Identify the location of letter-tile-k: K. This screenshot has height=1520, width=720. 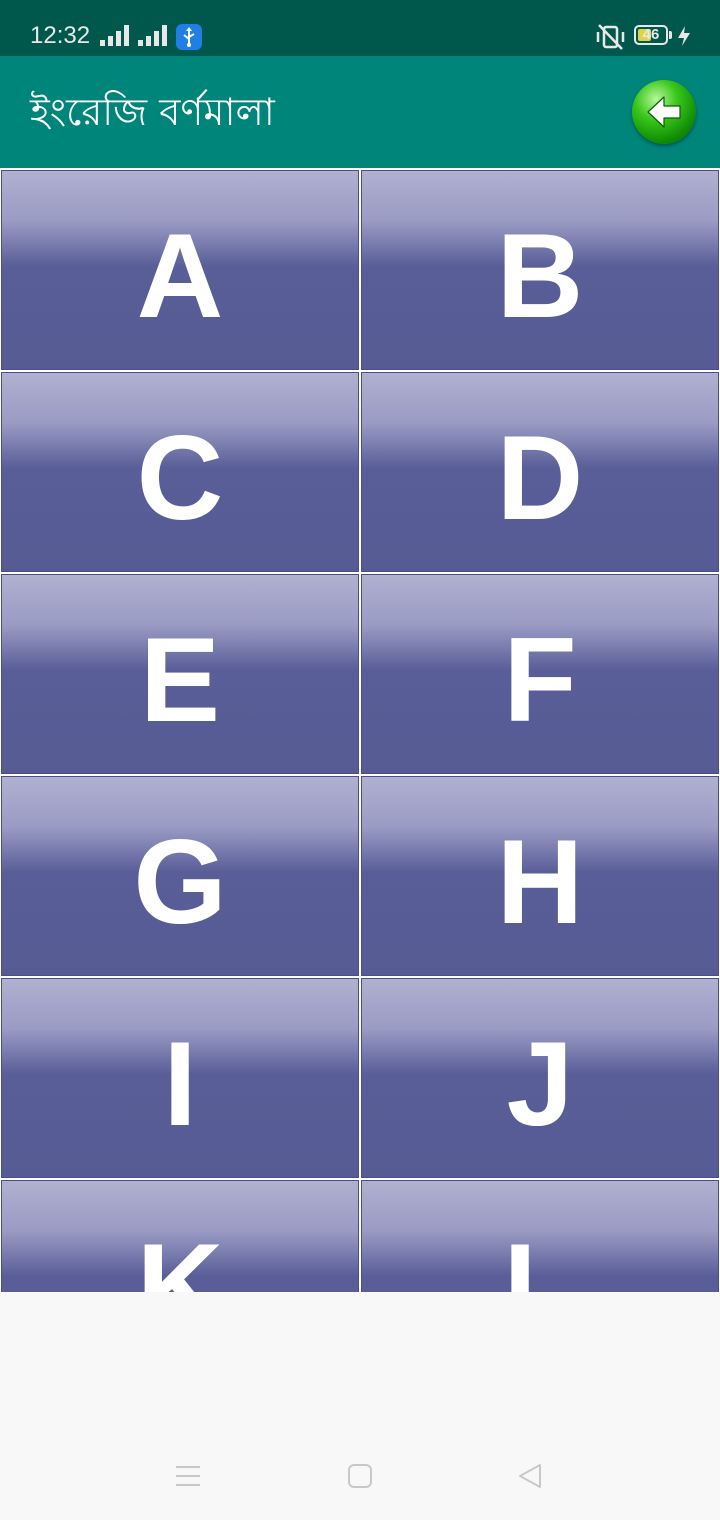
(180, 1236).